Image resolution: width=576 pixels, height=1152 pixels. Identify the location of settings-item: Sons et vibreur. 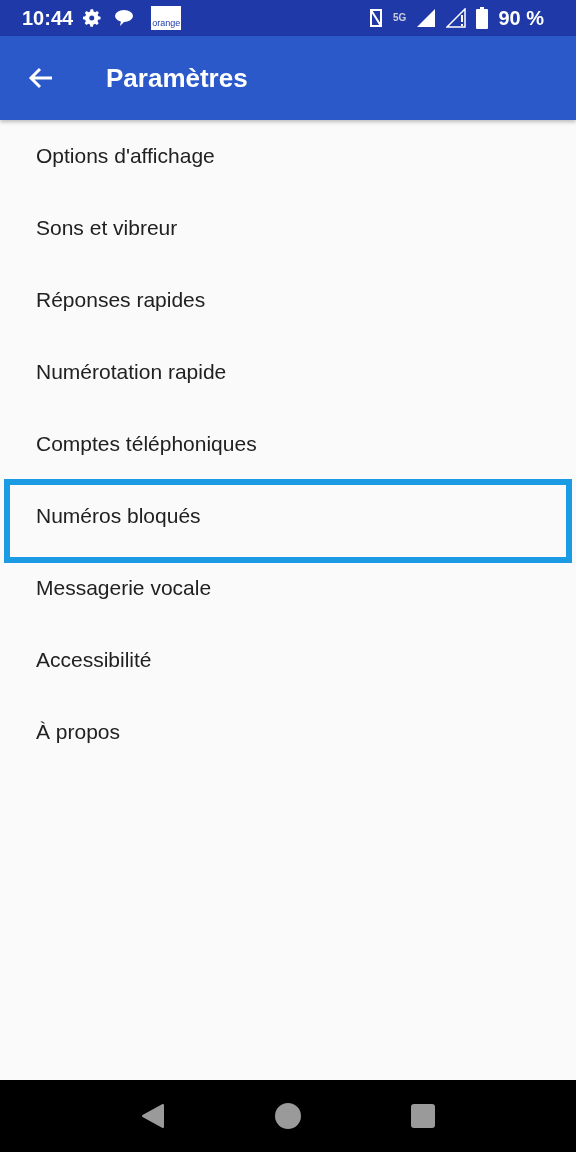
(288, 228).